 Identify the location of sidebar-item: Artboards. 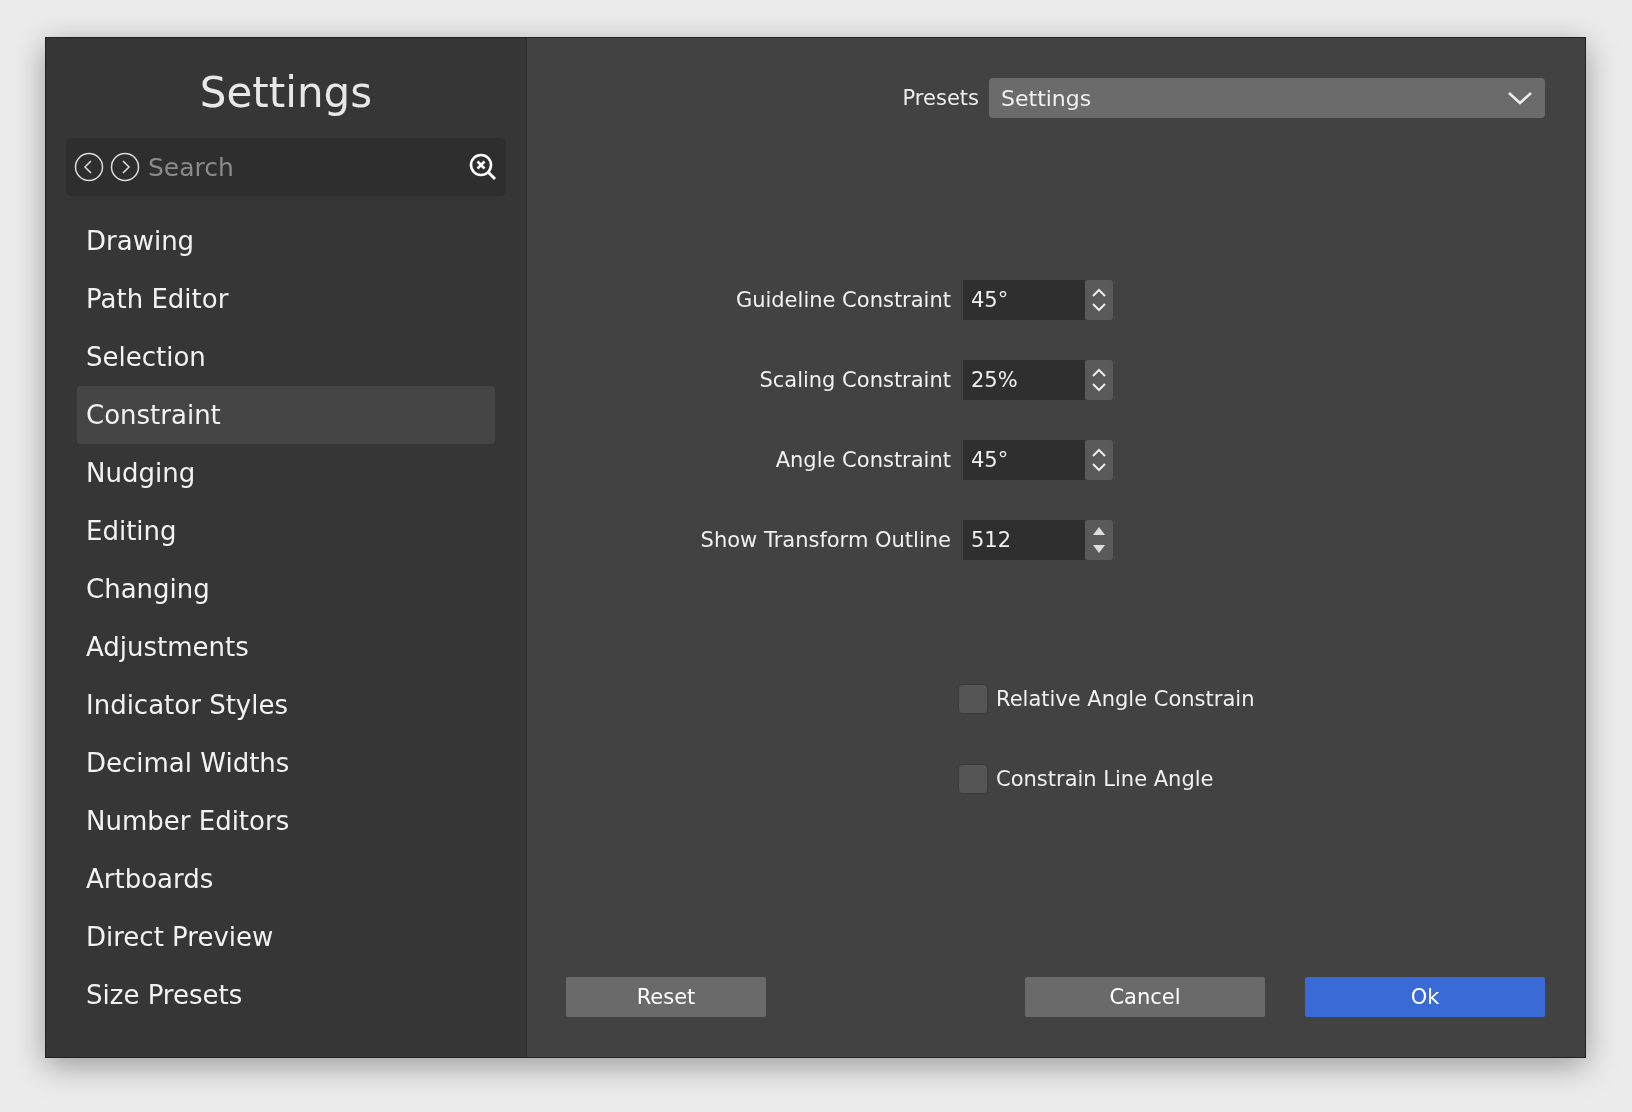
(286, 879).